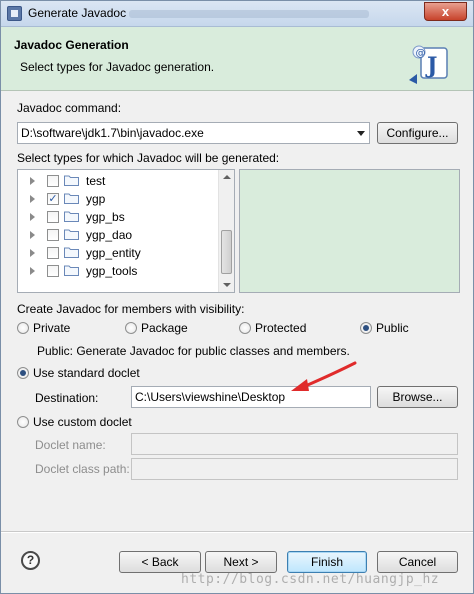 The width and height of the screenshot is (474, 594). What do you see at coordinates (86, 373) in the screenshot?
I see `standard-doclet-label: Use standard doclet` at bounding box center [86, 373].